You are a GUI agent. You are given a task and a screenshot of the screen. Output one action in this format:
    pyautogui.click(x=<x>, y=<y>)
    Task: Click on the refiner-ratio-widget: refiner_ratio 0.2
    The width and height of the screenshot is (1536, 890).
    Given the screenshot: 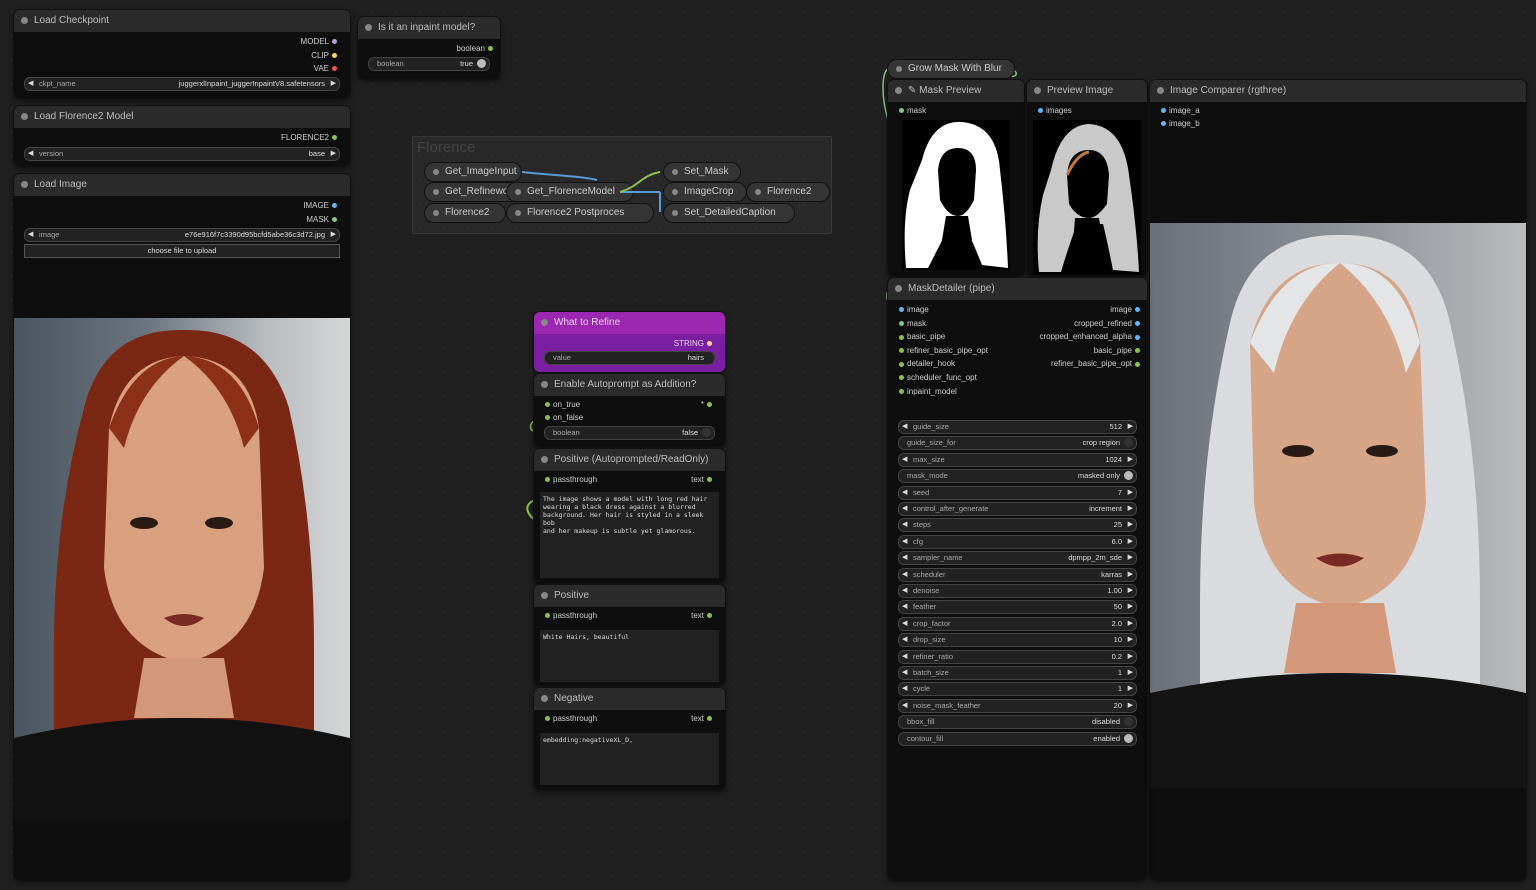 What is the action you would take?
    pyautogui.click(x=1017, y=656)
    